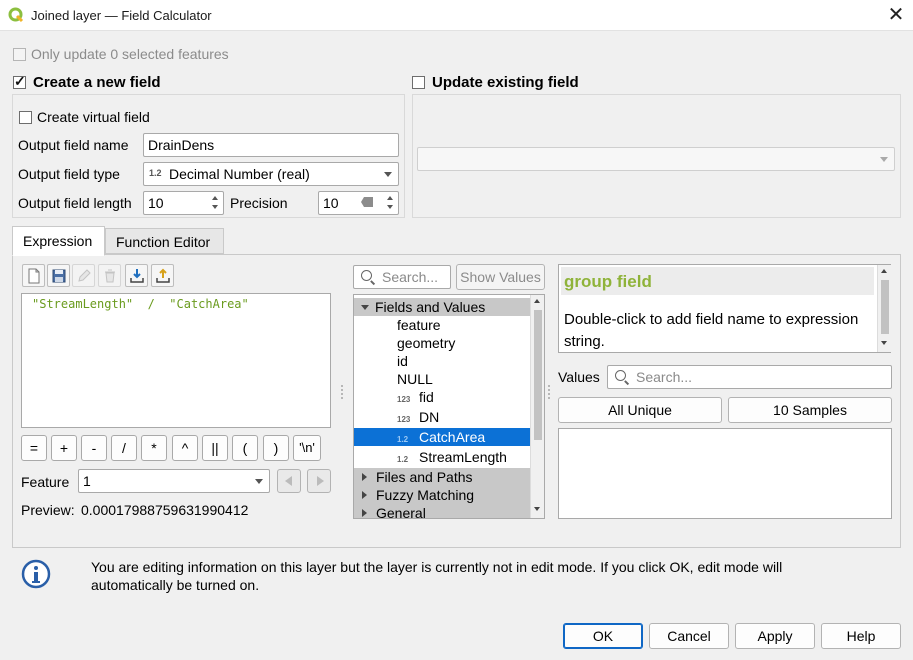 This screenshot has height=660, width=913. I want to click on values-list, so click(725, 473).